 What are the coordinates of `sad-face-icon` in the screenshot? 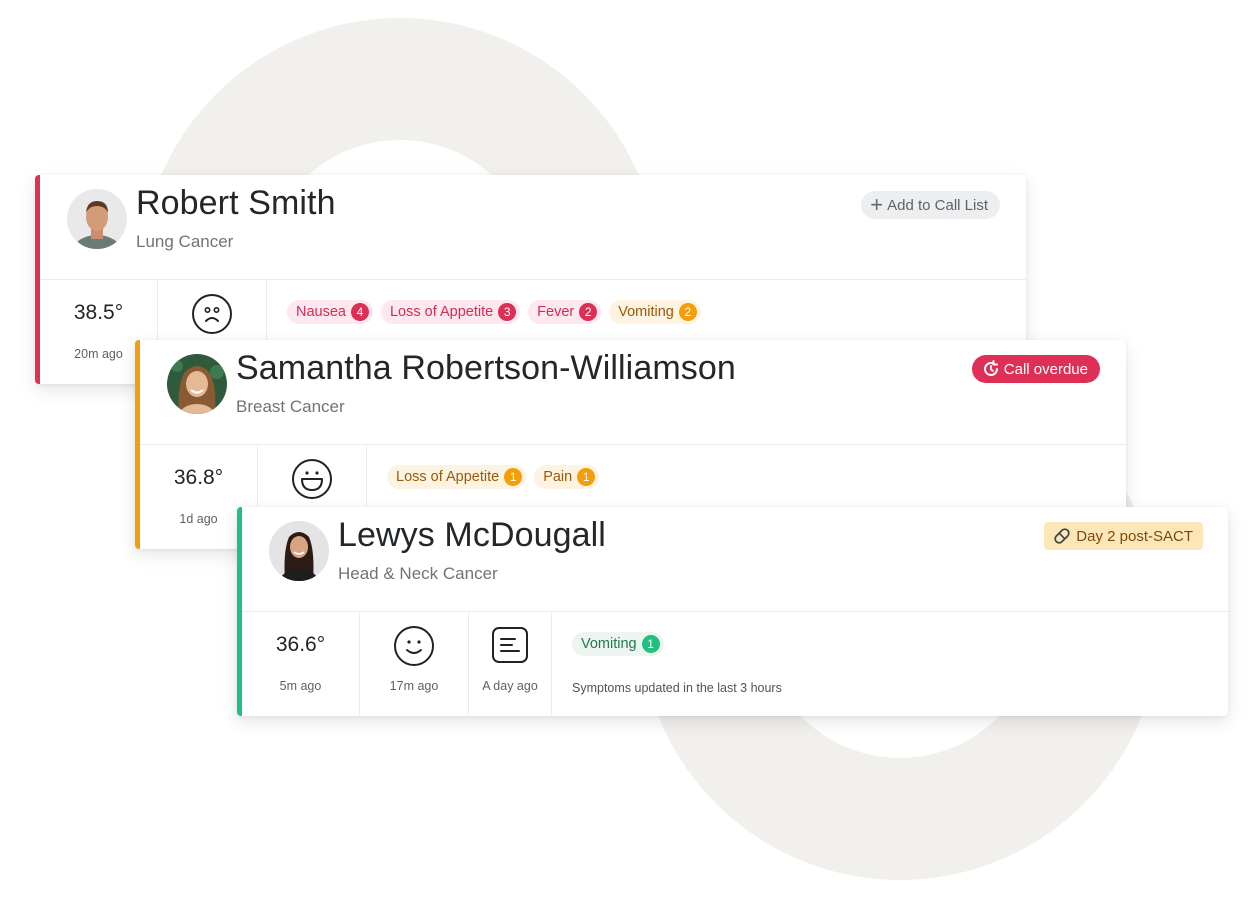 It's located at (212, 314).